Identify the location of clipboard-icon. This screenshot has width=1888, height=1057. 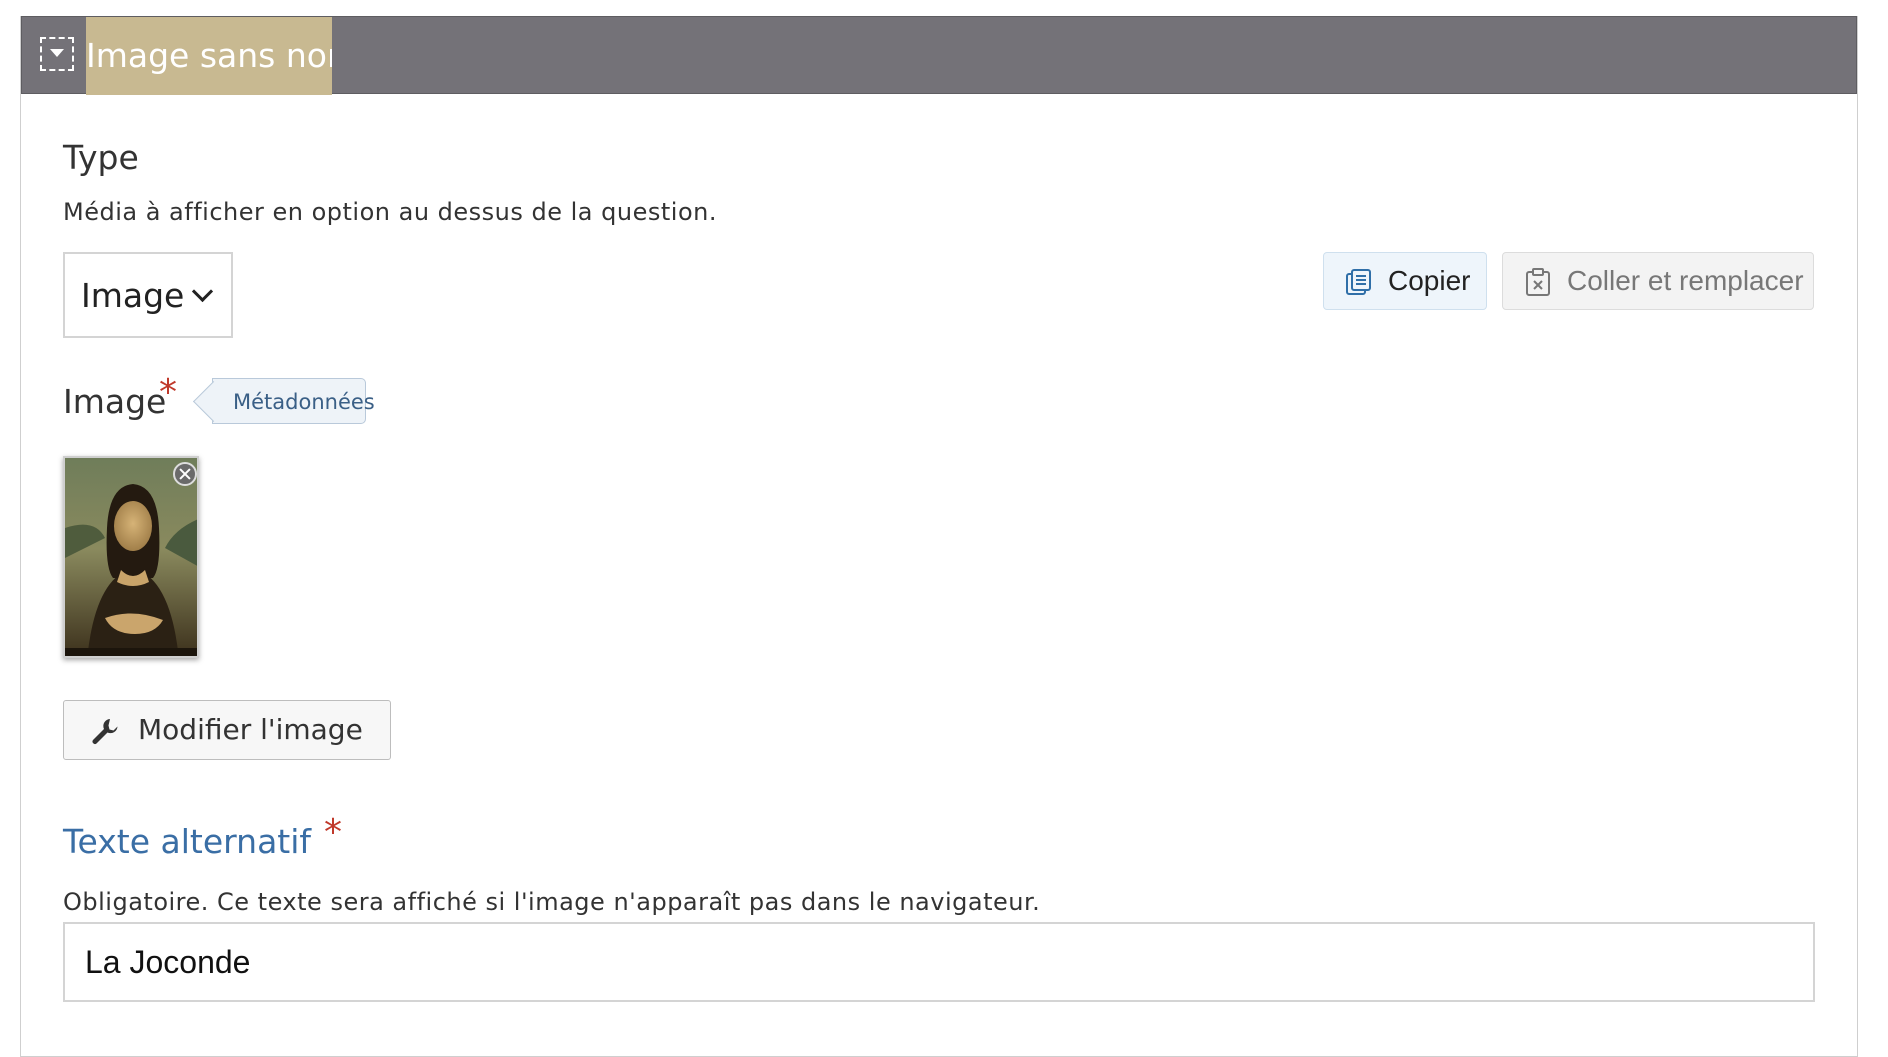
(1538, 282).